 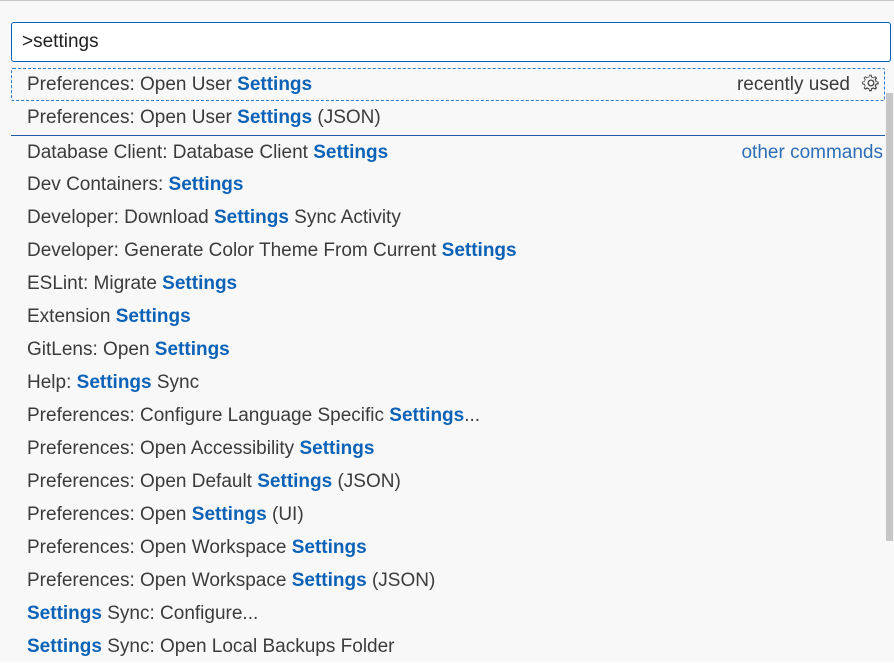 I want to click on scrollbar-thumb, so click(x=889, y=317).